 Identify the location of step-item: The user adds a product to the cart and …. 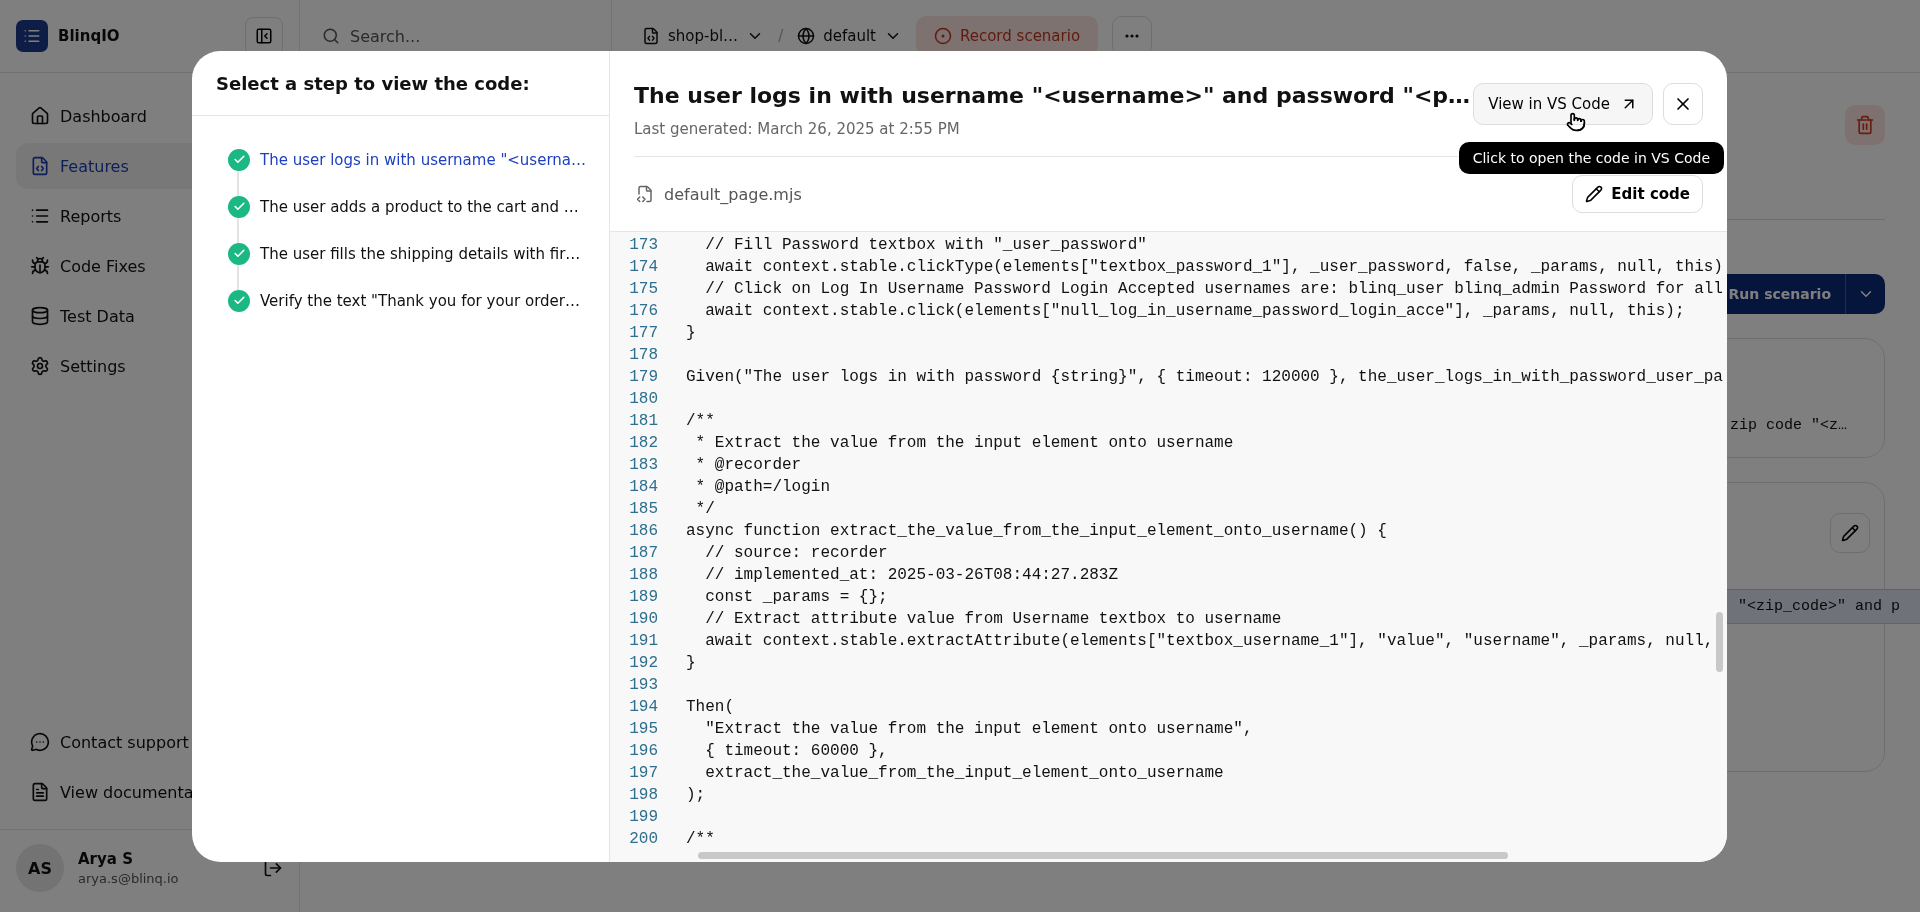
(419, 206).